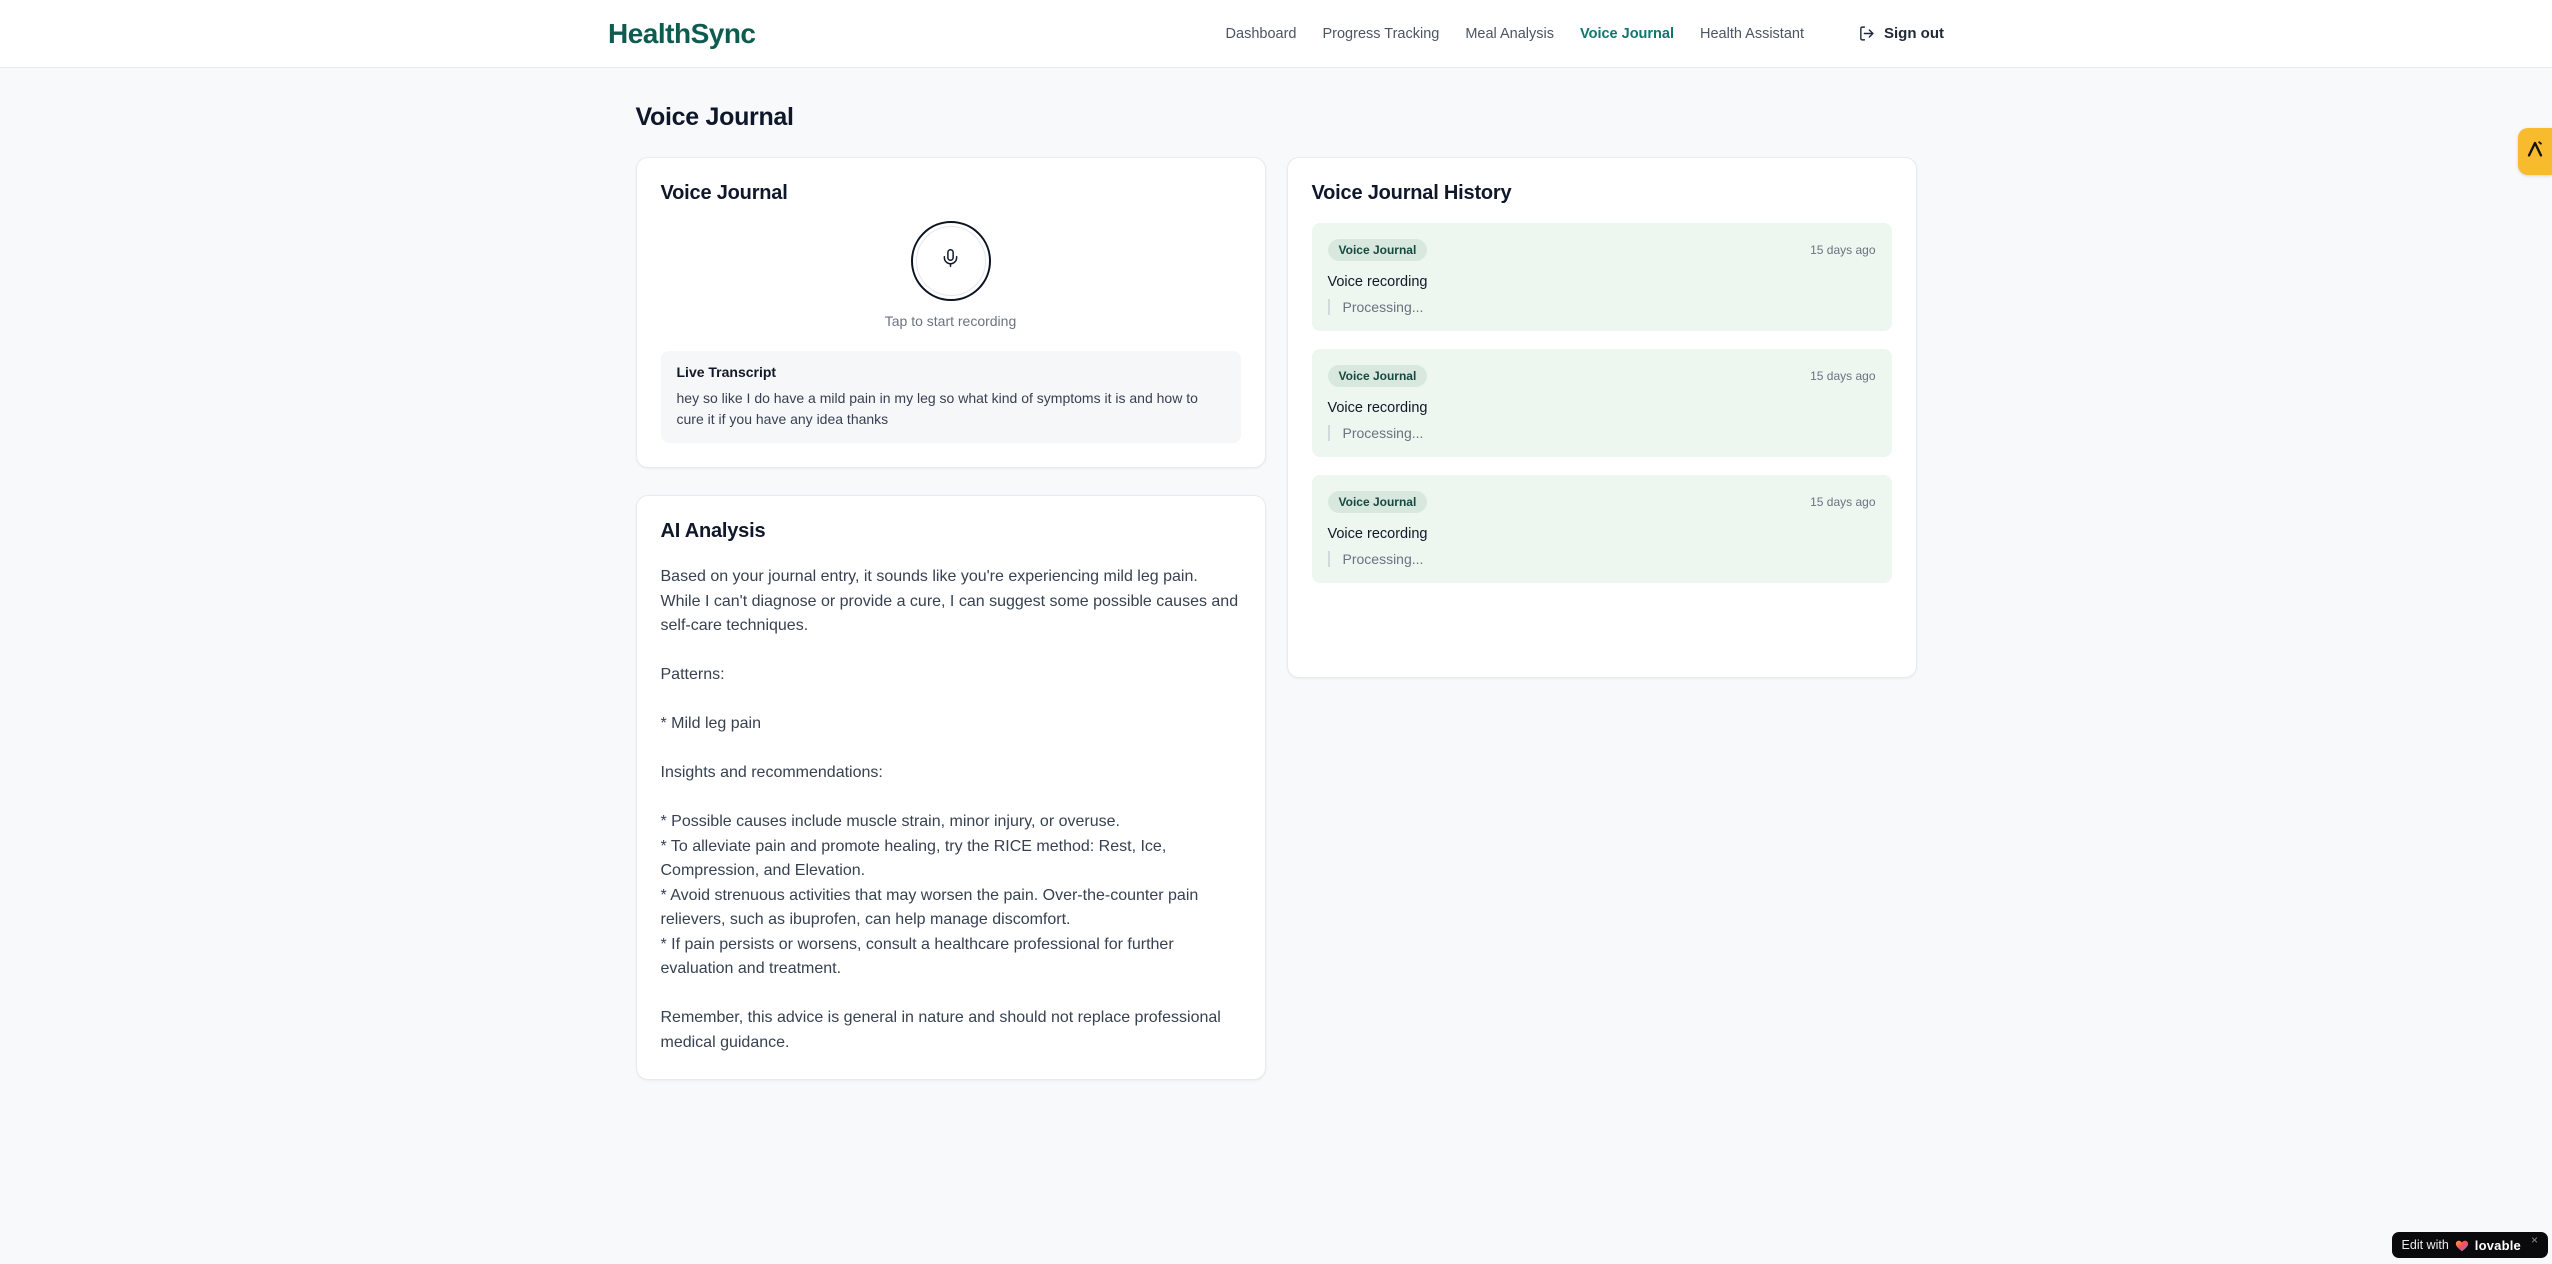 The height and width of the screenshot is (1264, 2552). Describe the element at coordinates (714, 117) in the screenshot. I see `page-title: Voice Journal` at that location.